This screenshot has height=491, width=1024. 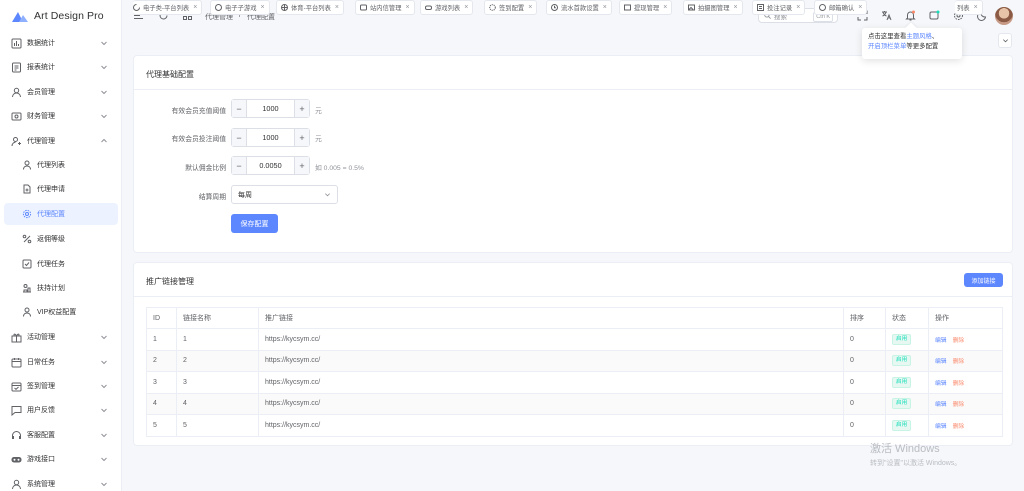 I want to click on tab-label: 投注记录, so click(x=780, y=8).